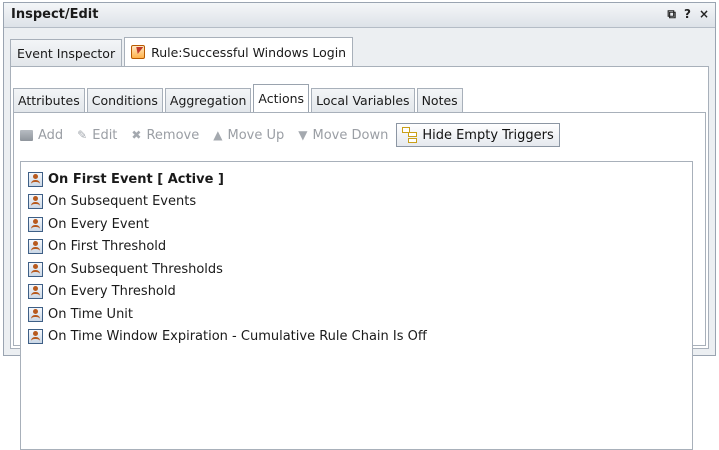 The width and height of the screenshot is (719, 450). I want to click on pencil-icon: ✎, so click(82, 135).